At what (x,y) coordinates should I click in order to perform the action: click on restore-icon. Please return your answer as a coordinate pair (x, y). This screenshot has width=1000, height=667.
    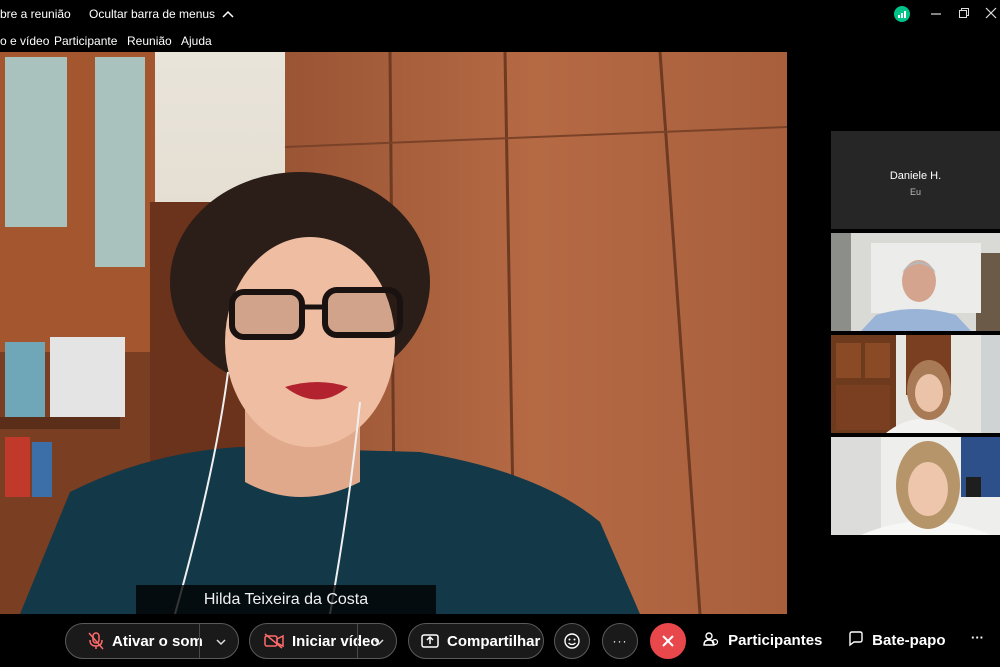
    Looking at the image, I should click on (964, 13).